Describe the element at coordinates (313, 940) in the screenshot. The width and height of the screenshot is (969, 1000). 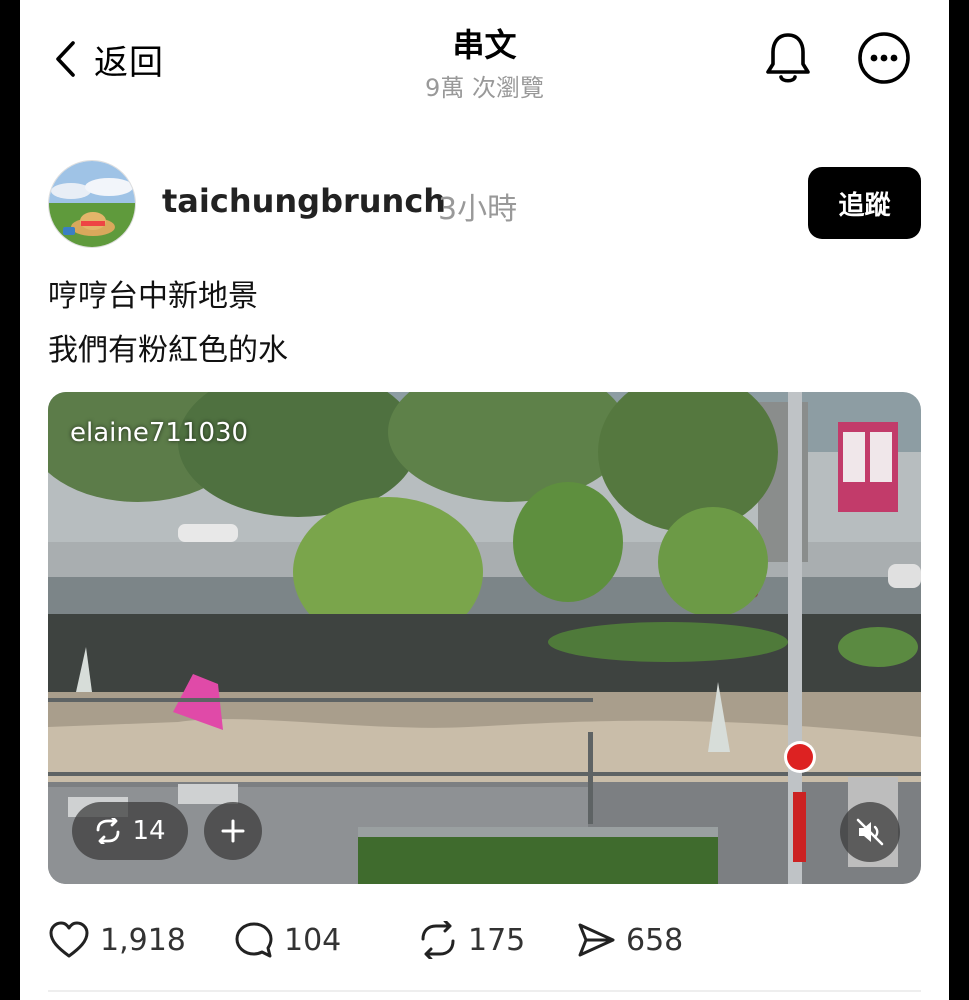
I see `comment-count: 104` at that location.